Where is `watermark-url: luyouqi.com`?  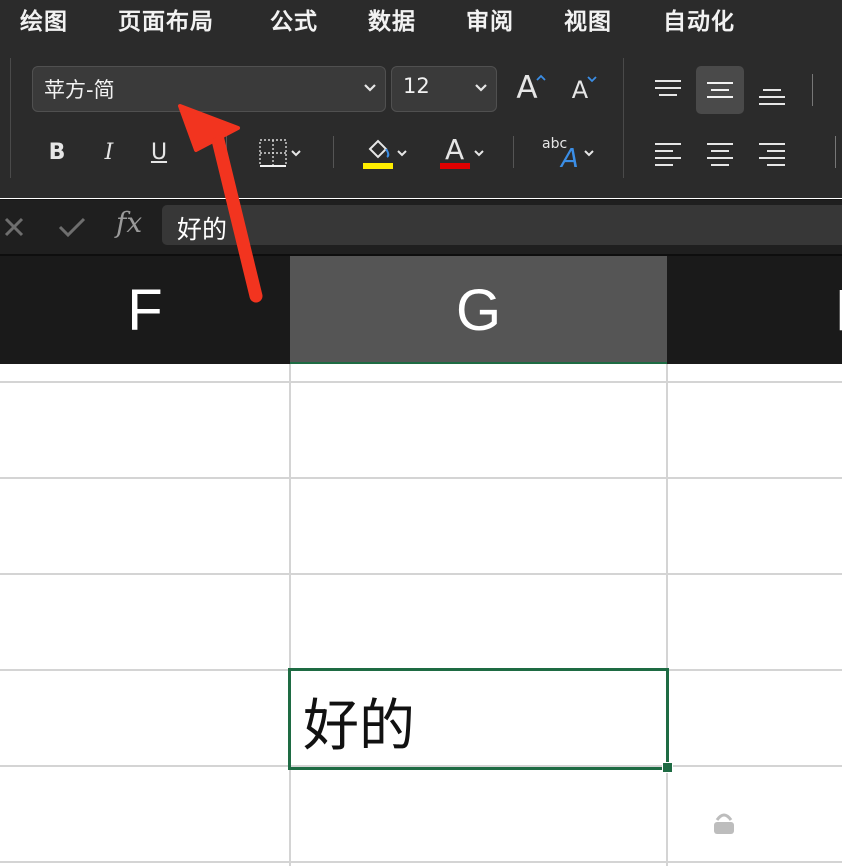
watermark-url: luyouqi.com is located at coordinates (792, 838).